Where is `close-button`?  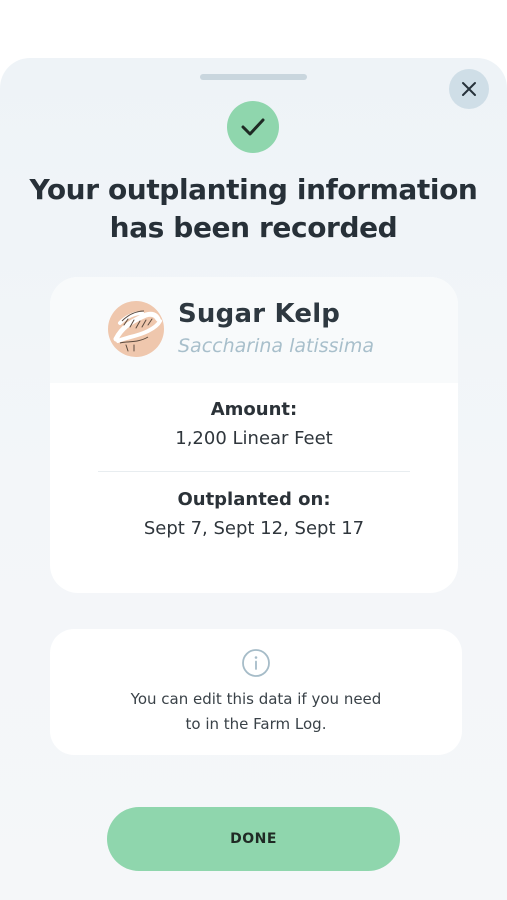
close-button is located at coordinates (469, 89).